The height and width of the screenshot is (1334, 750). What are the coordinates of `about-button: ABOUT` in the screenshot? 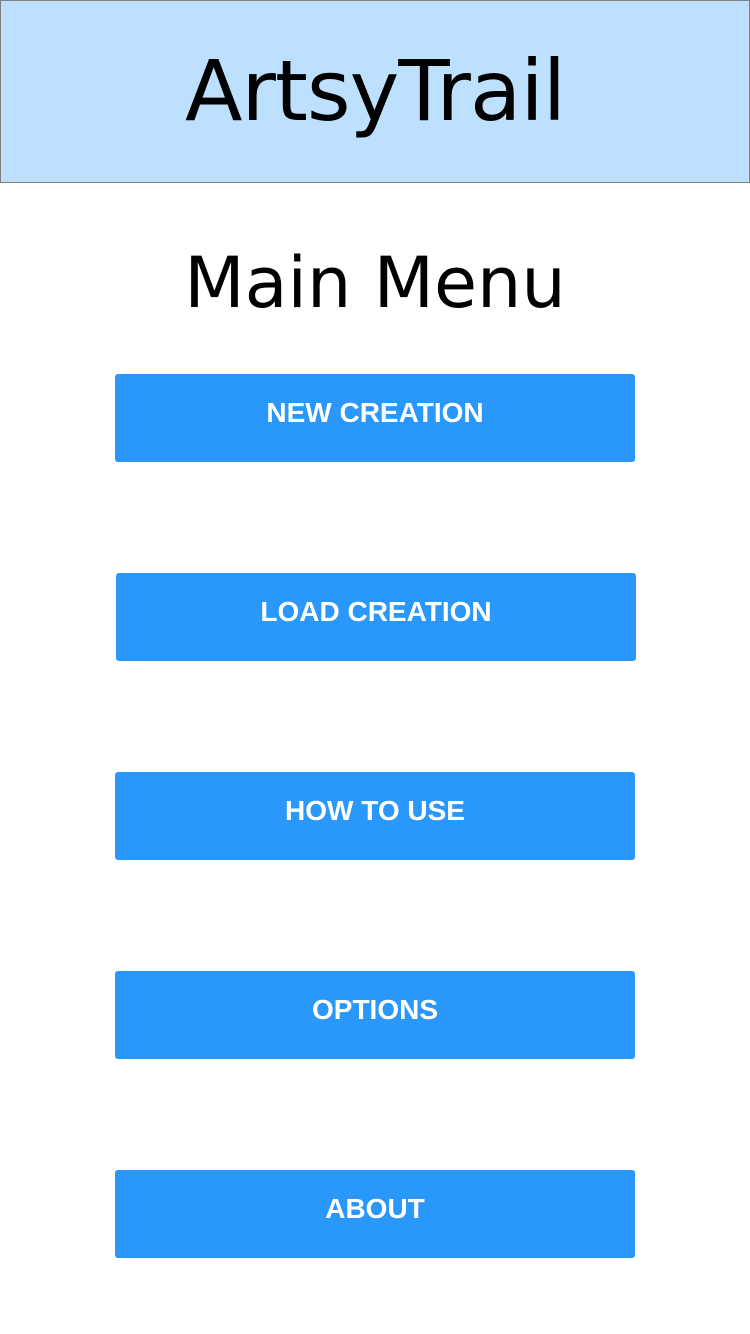 It's located at (375, 1214).